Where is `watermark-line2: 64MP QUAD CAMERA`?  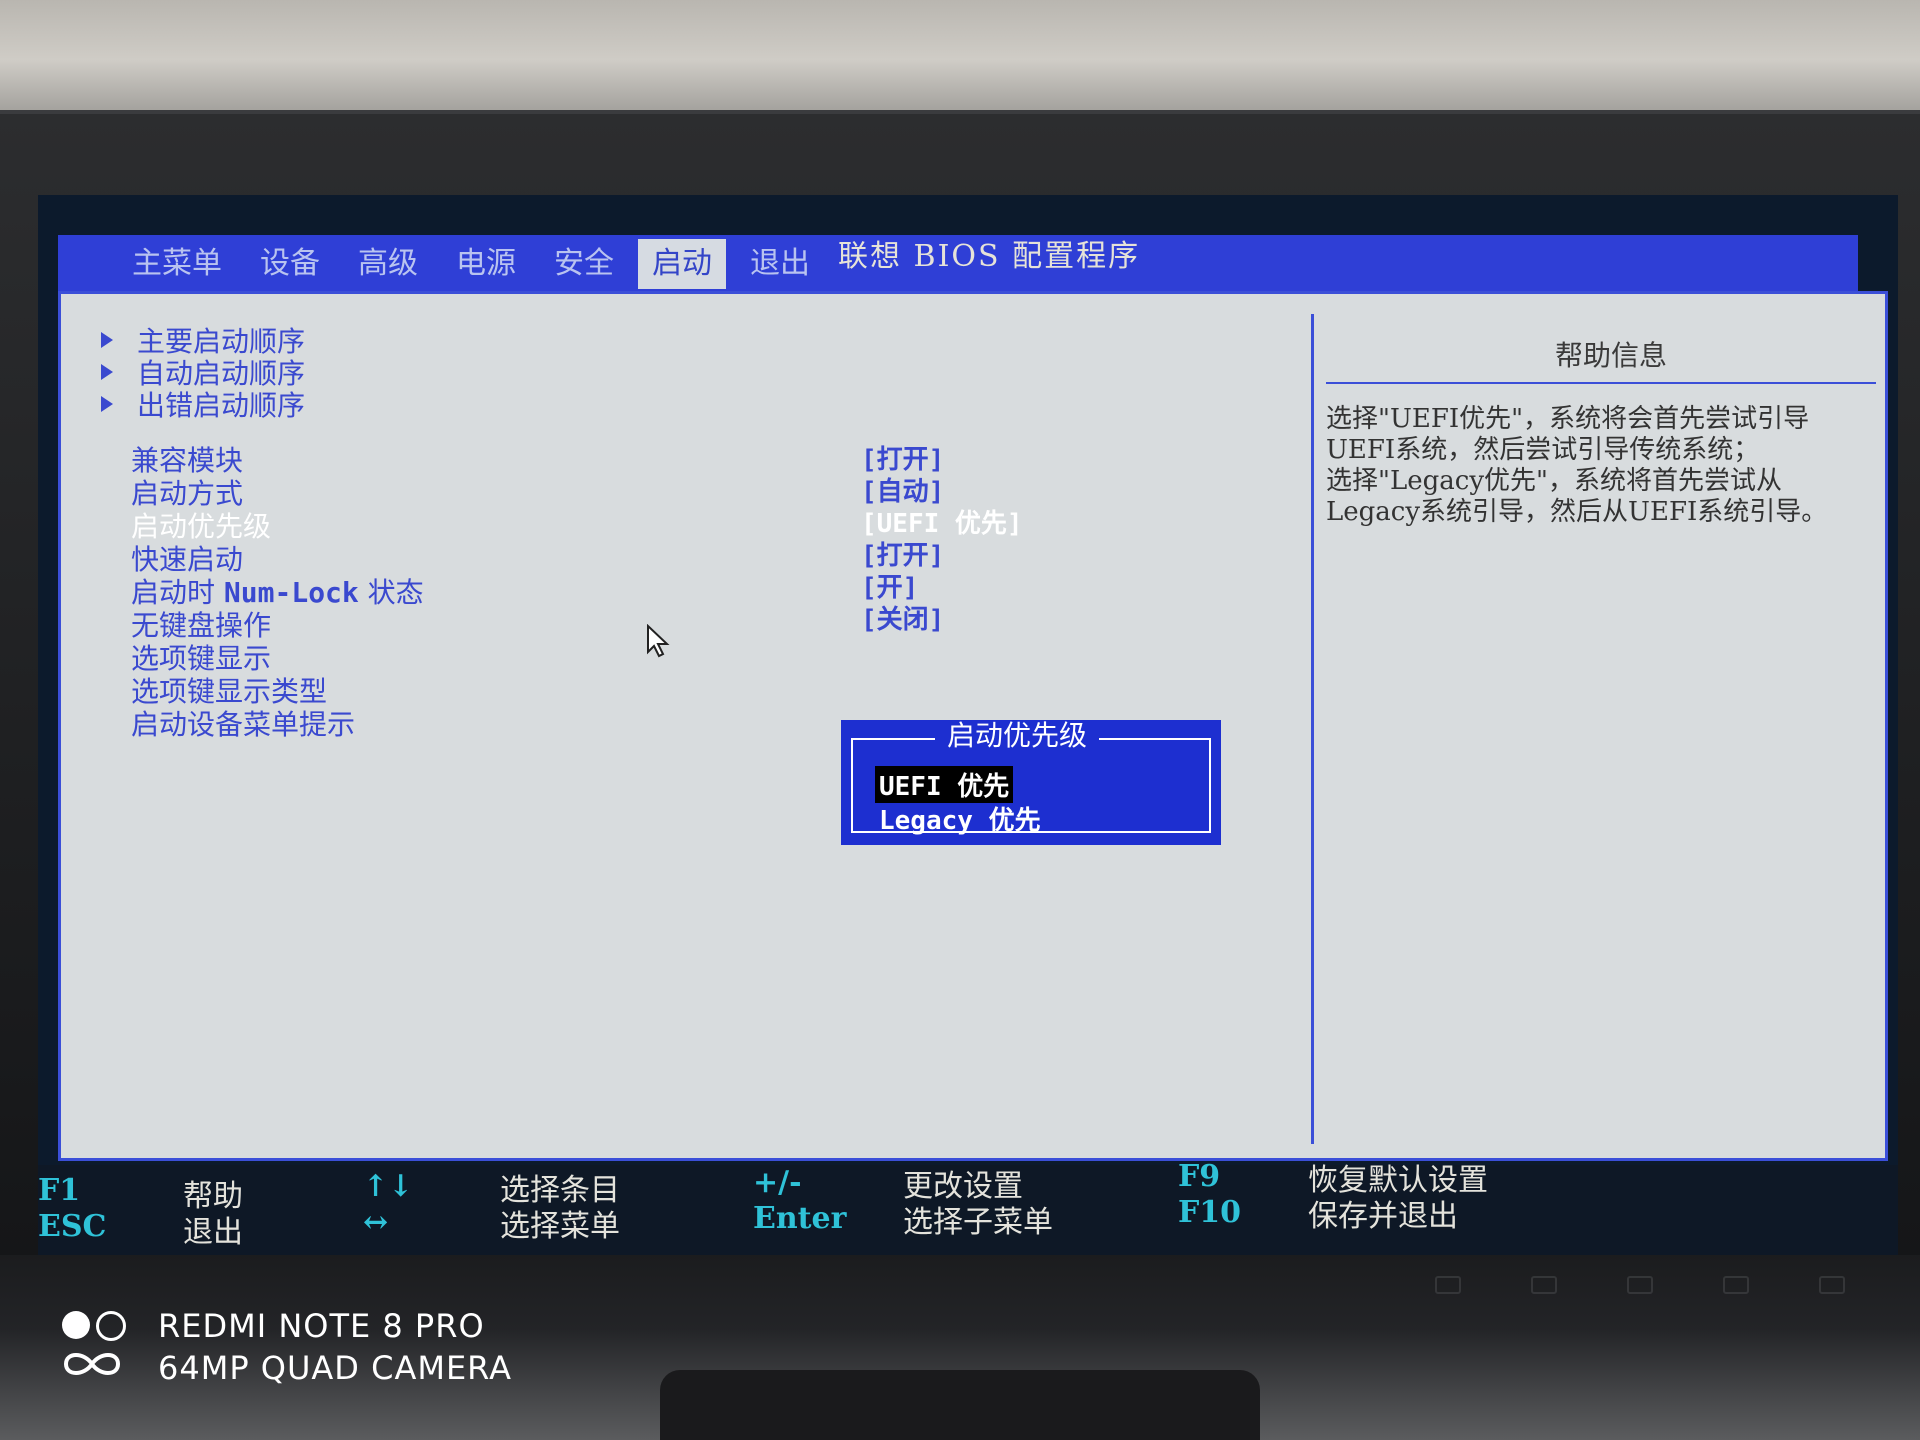 watermark-line2: 64MP QUAD CAMERA is located at coordinates (335, 1368).